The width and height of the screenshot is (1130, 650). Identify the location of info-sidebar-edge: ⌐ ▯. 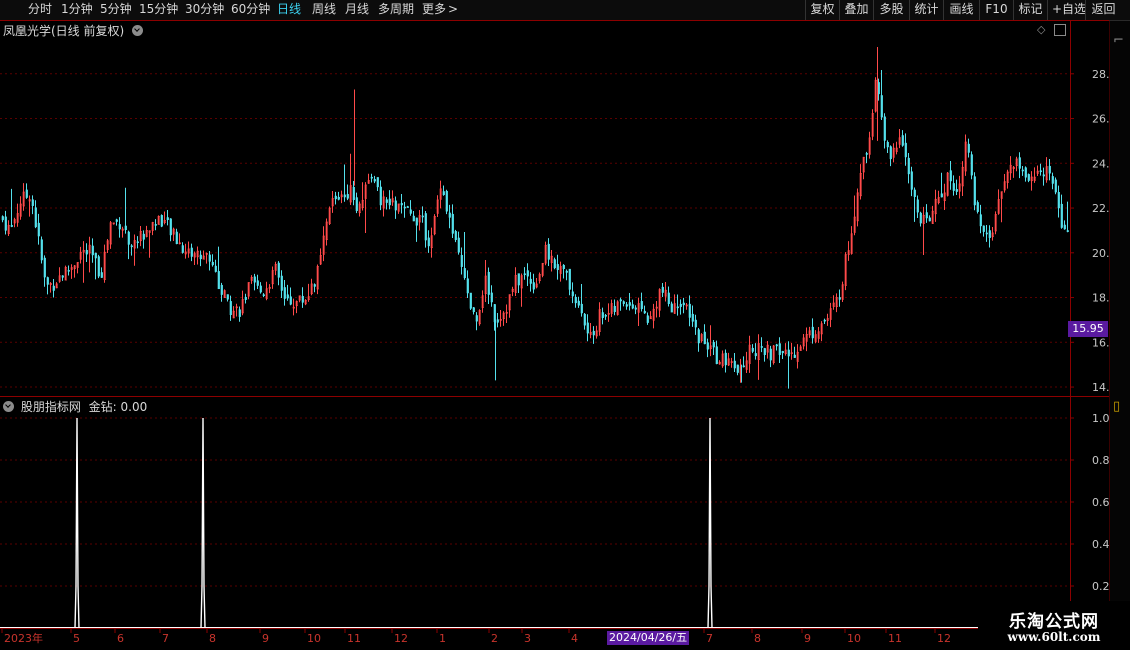
(1119, 335).